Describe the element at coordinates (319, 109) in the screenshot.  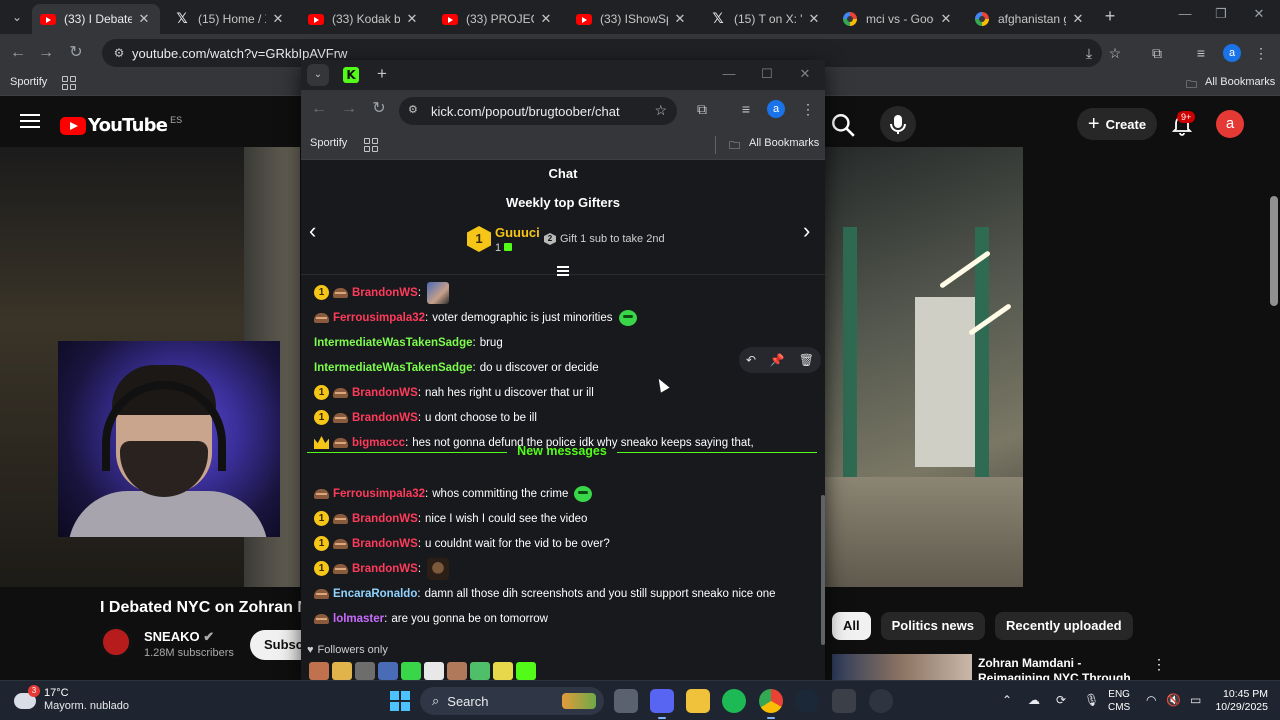
I see `popup-back-button: ←` at that location.